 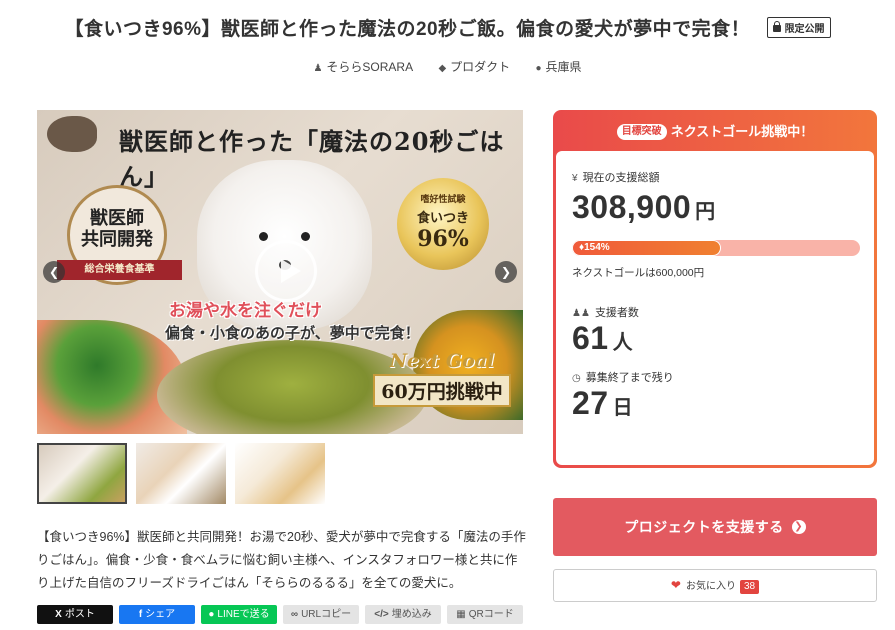 What do you see at coordinates (622, 343) in the screenshot?
I see `backers-count-unit: 人` at bounding box center [622, 343].